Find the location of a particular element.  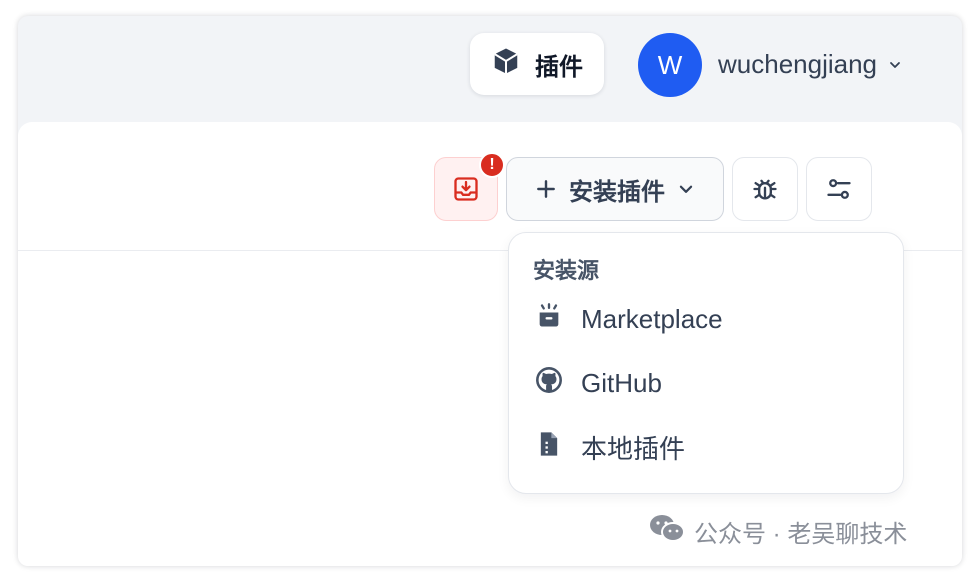

avatar: W is located at coordinates (670, 65).